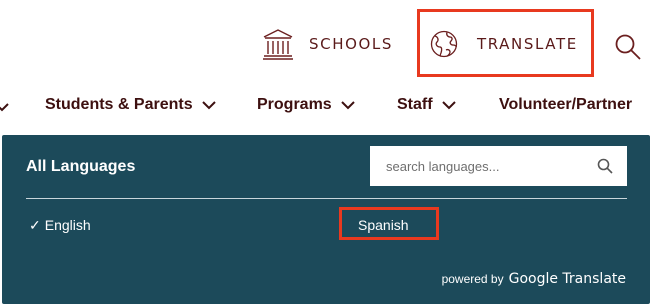  I want to click on panel-title: All Languages, so click(81, 166).